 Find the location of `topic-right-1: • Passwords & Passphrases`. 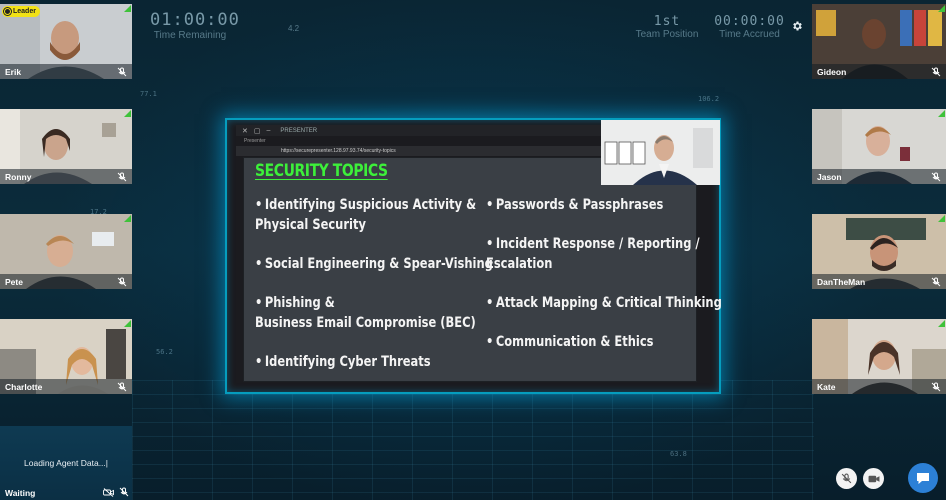

topic-right-1: • Passwords & Passphrases is located at coordinates (575, 205).